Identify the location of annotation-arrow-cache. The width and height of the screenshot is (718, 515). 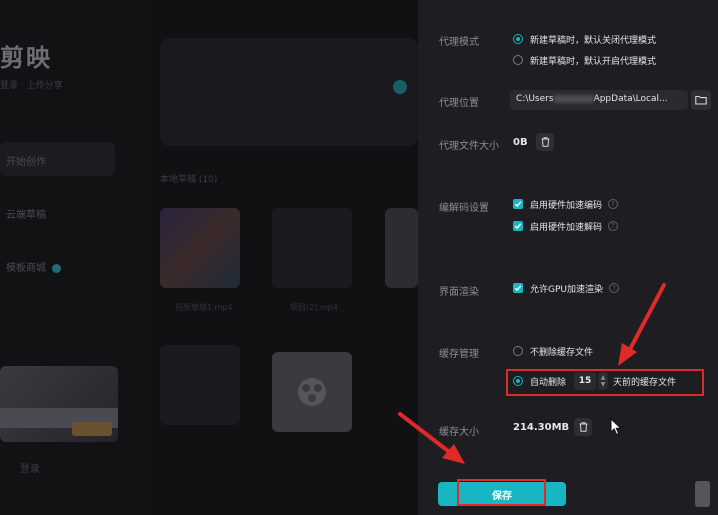
(642, 324).